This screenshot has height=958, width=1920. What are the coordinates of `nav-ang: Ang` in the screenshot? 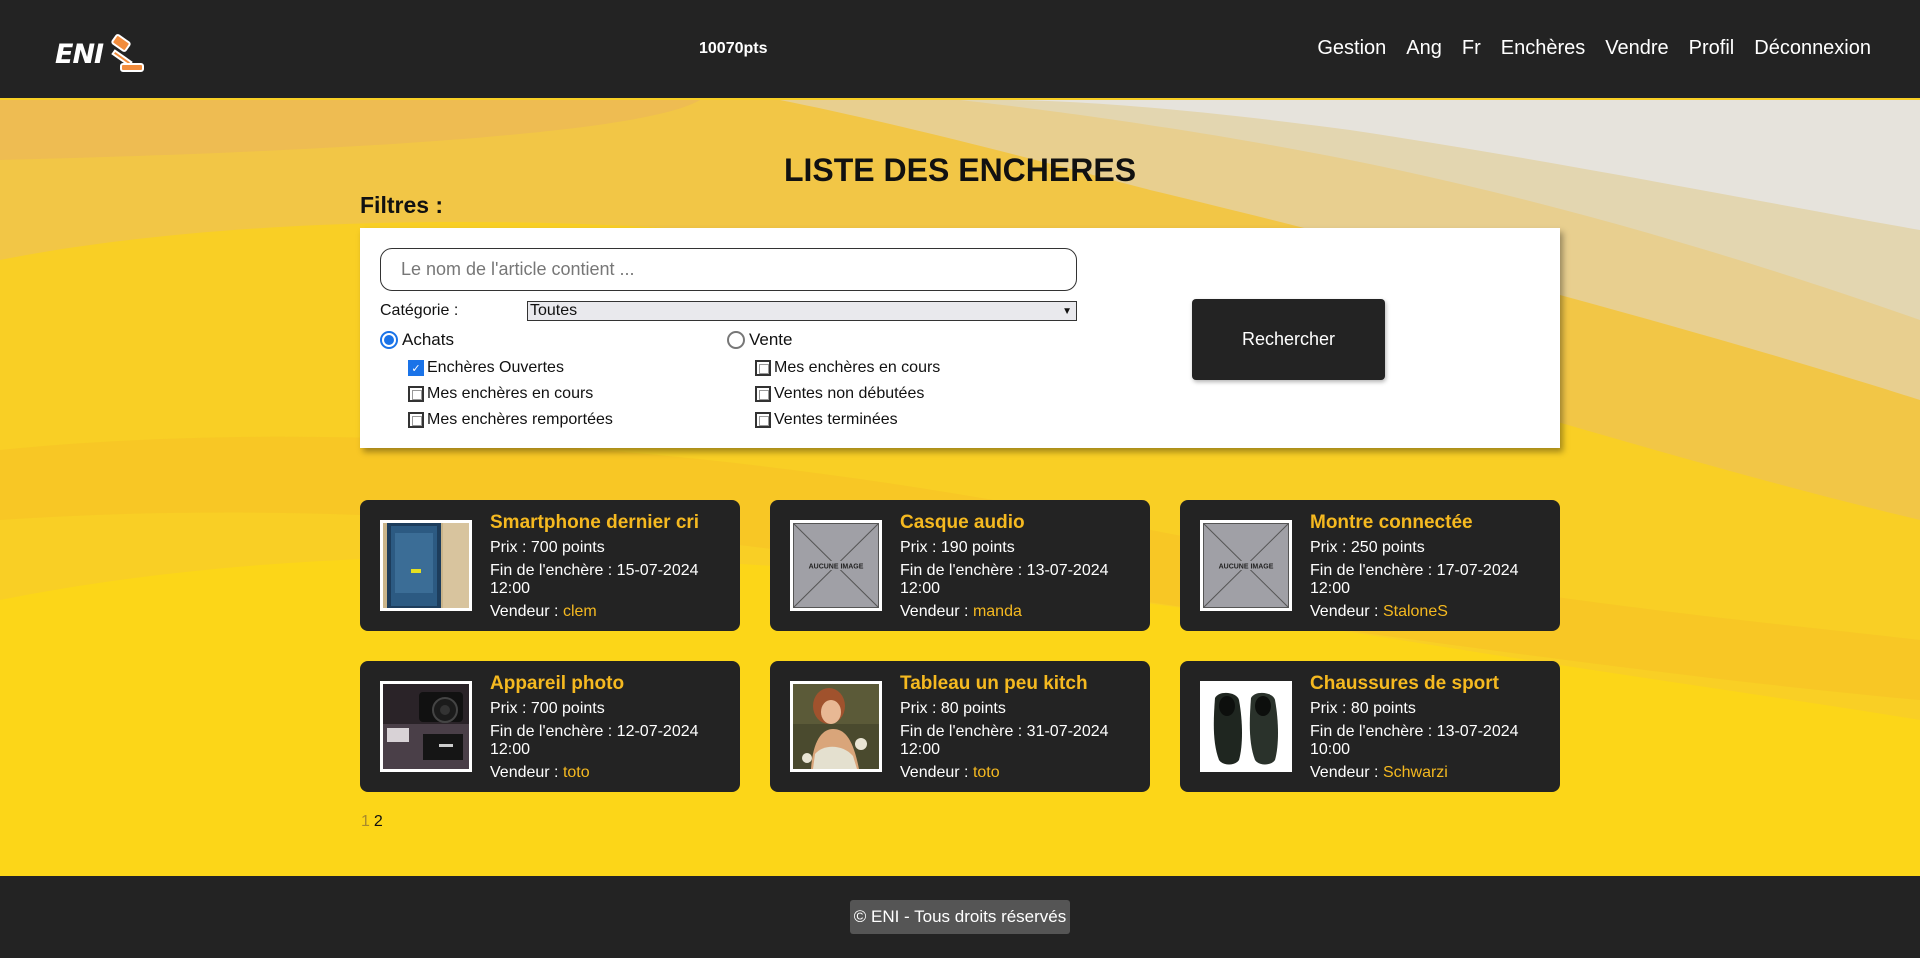 It's located at (1424, 48).